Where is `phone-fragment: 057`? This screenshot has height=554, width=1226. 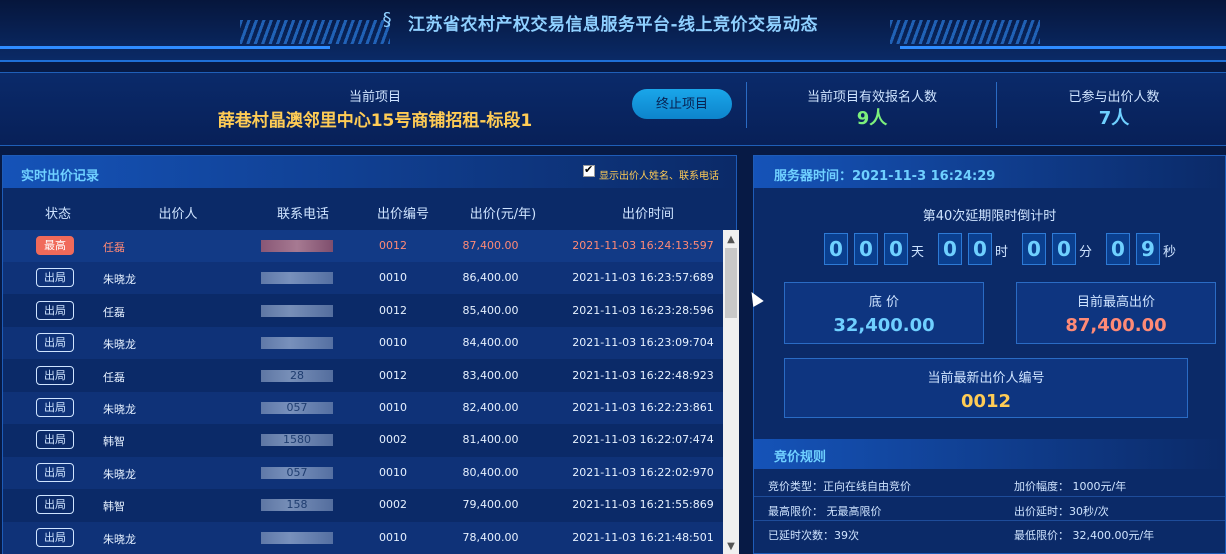 phone-fragment: 057 is located at coordinates (297, 472).